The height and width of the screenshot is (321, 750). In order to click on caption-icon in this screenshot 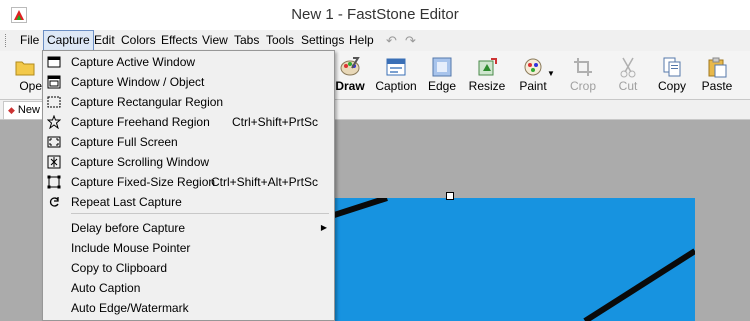, I will do `click(396, 67)`.